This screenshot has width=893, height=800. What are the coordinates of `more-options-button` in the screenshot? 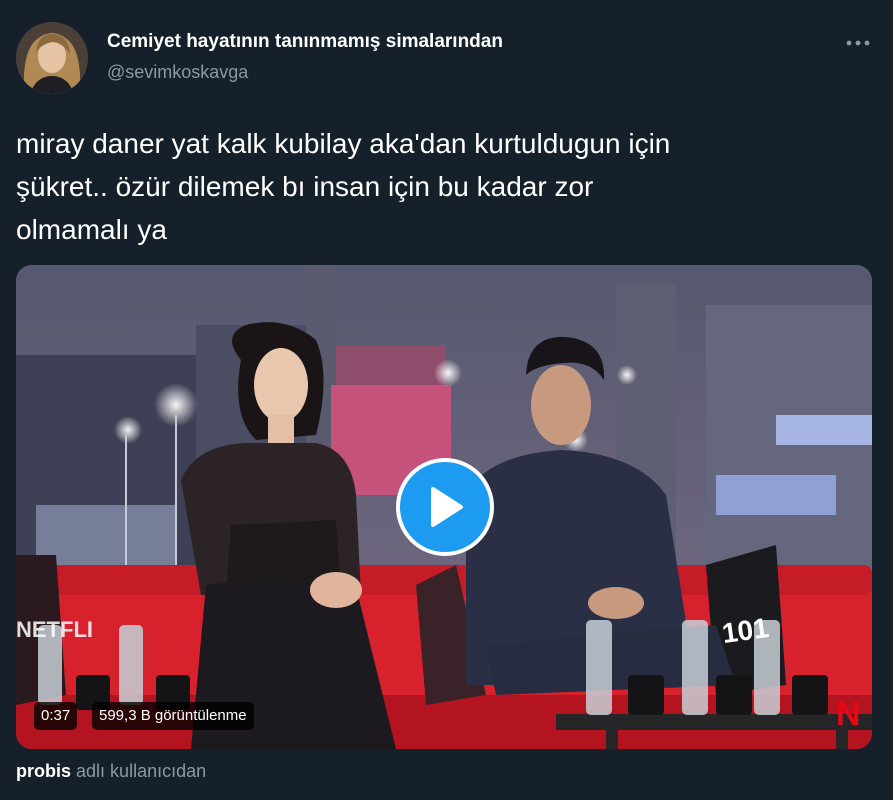 It's located at (858, 43).